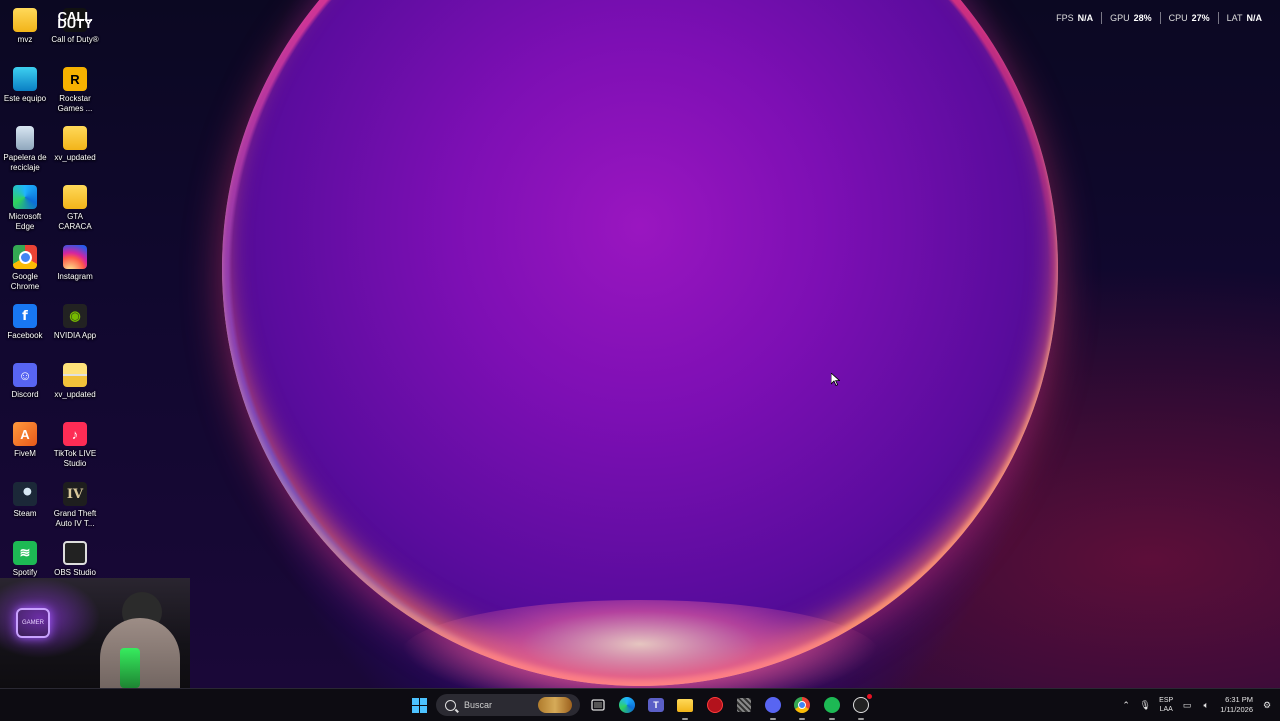 The image size is (1280, 721). Describe the element at coordinates (75, 276) in the screenshot. I see `desktop-icon-label: Instagram` at that location.